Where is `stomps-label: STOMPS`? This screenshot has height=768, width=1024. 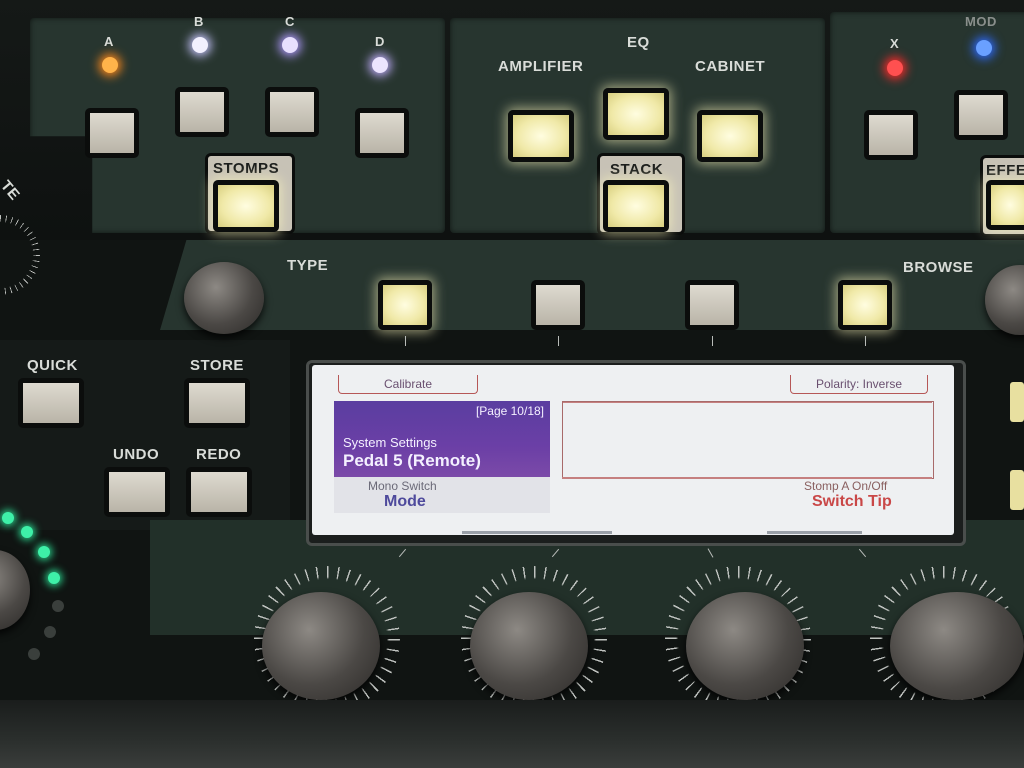
stomps-label: STOMPS is located at coordinates (246, 168).